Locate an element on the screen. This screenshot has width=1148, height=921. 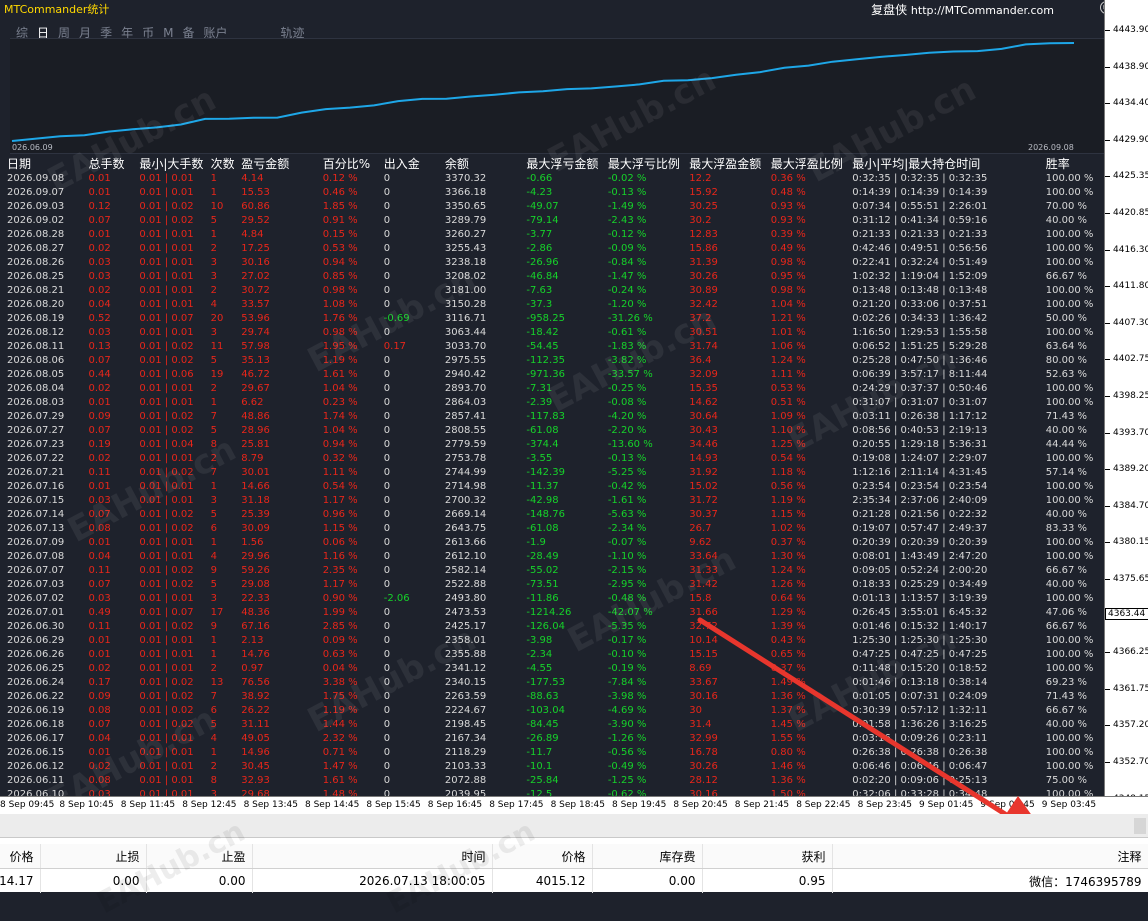
column-header: 最小|大手数 is located at coordinates (167, 163).